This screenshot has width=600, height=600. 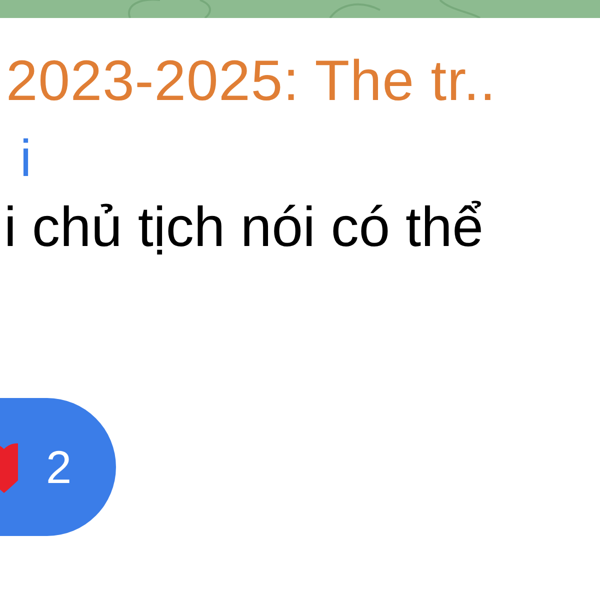 What do you see at coordinates (251, 81) in the screenshot?
I see `reply-title: 2023-2025: The tr..` at bounding box center [251, 81].